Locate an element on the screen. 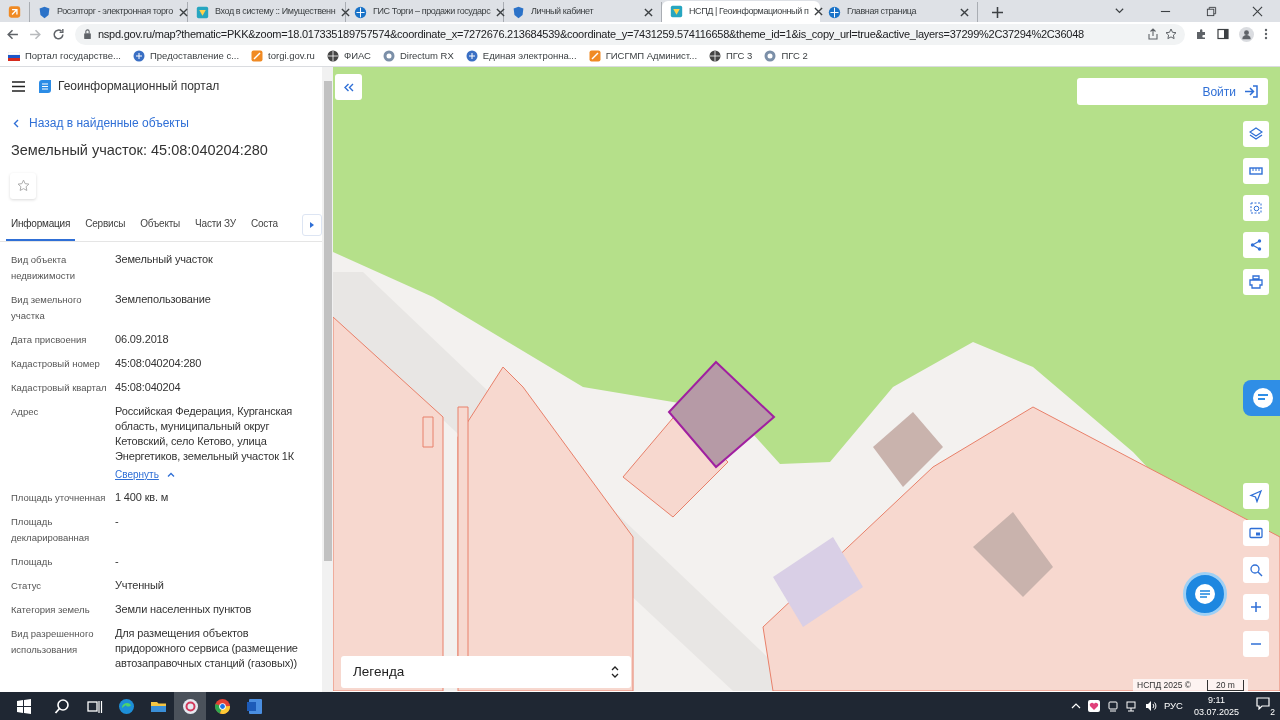 The height and width of the screenshot is (720, 1280). meeting-icon is located at coordinates (1112, 706).